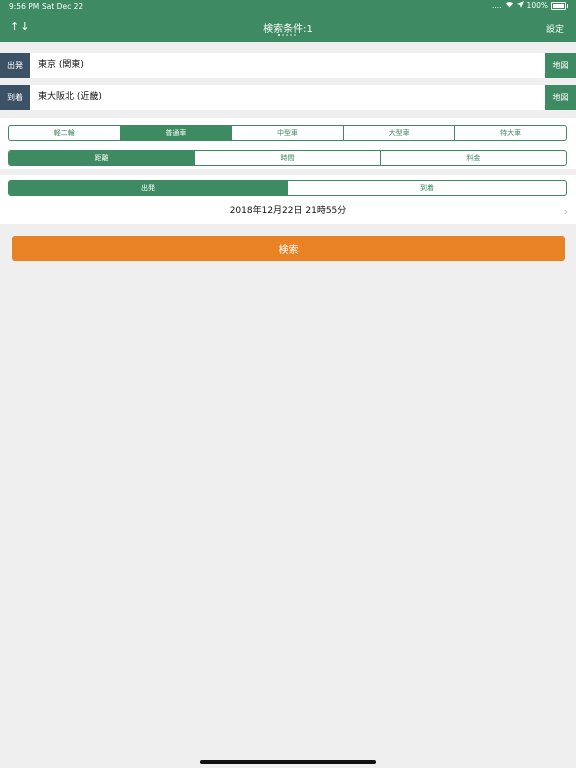 The height and width of the screenshot is (768, 576). Describe the element at coordinates (288, 143) in the screenshot. I see `options-panel: 軽二輪 普通車 中型車 大型車 特大車 距離 時間 料金` at that location.